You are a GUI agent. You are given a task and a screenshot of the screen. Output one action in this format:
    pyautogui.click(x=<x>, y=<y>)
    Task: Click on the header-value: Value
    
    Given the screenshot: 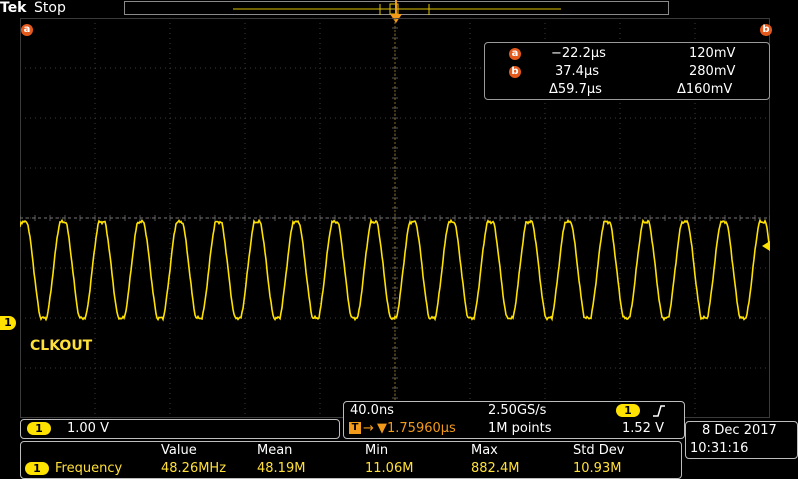 What is the action you would take?
    pyautogui.click(x=179, y=450)
    